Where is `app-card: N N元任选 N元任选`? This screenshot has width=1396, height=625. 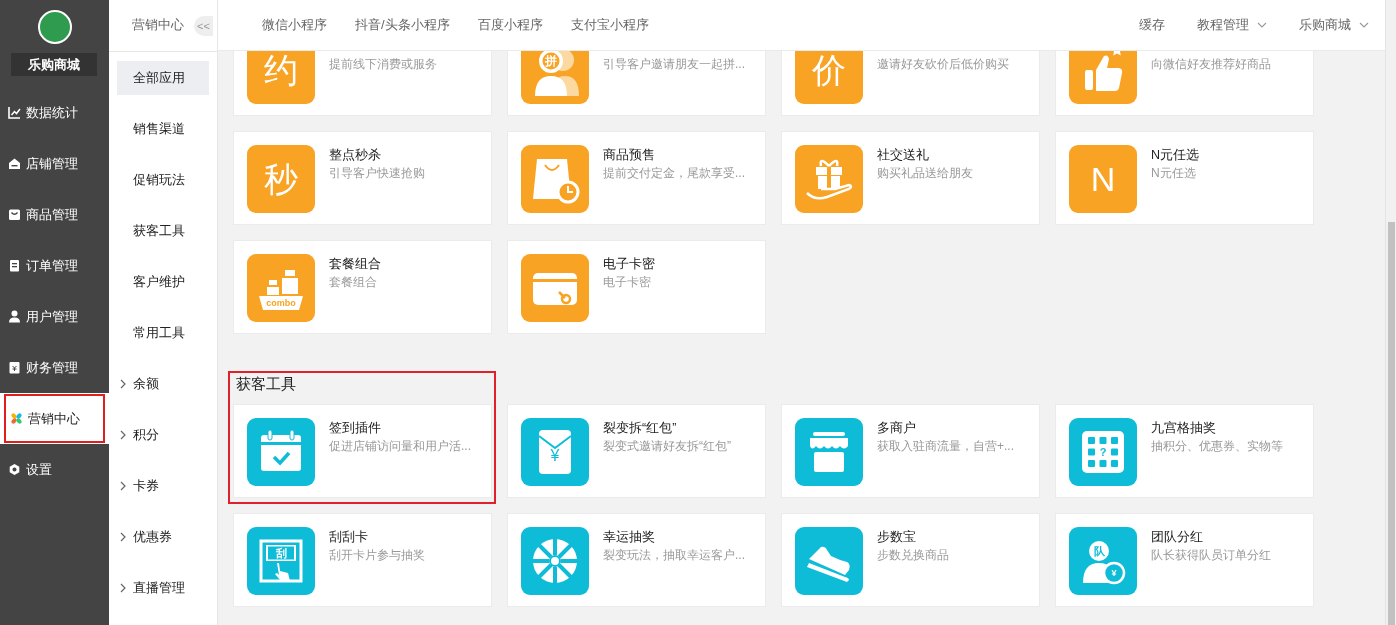
app-card: N N元任选 N元任选 is located at coordinates (1184, 178).